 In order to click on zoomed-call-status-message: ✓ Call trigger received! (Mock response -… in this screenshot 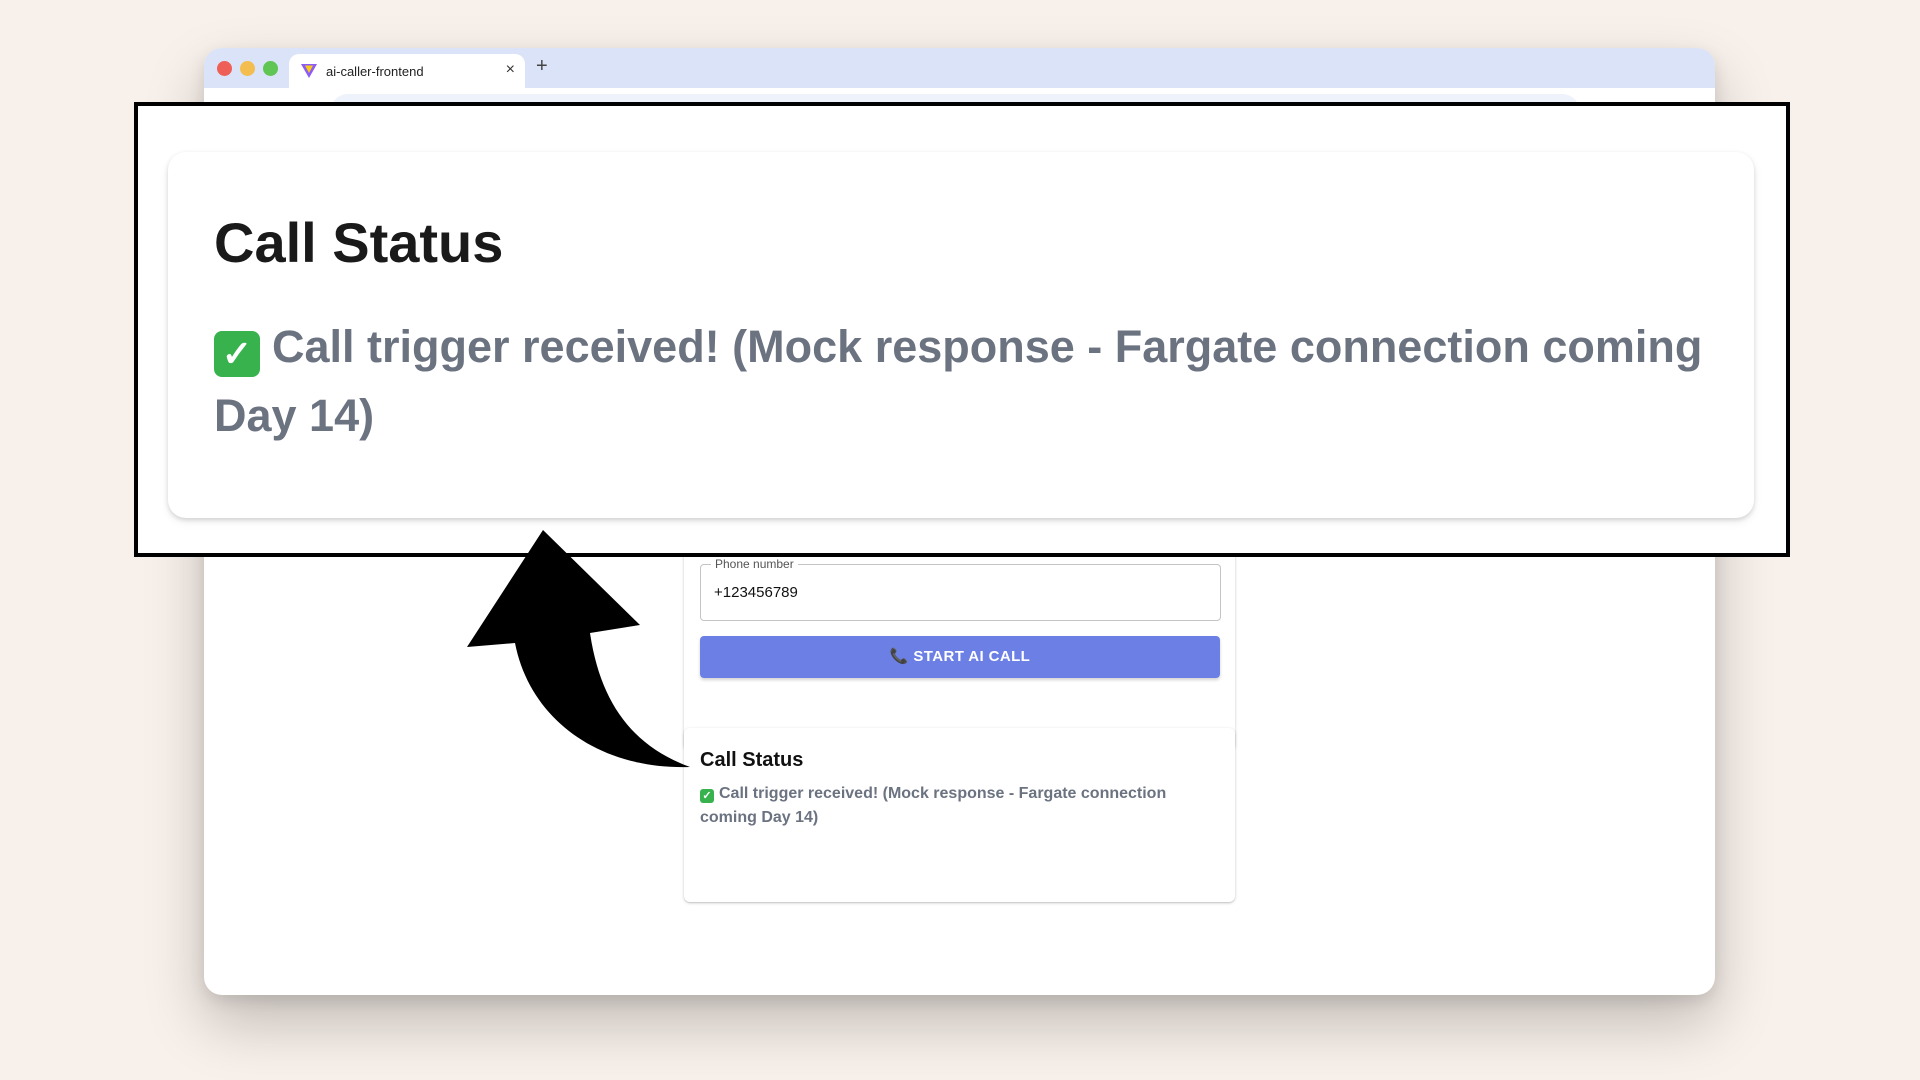, I will do `click(974, 381)`.